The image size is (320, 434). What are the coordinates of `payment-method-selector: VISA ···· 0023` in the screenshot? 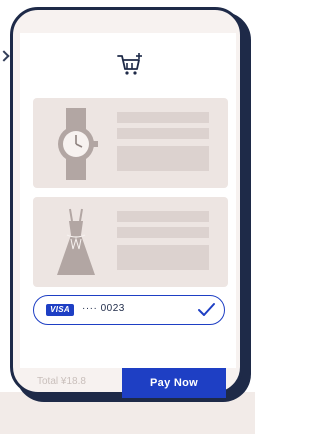 It's located at (129, 310).